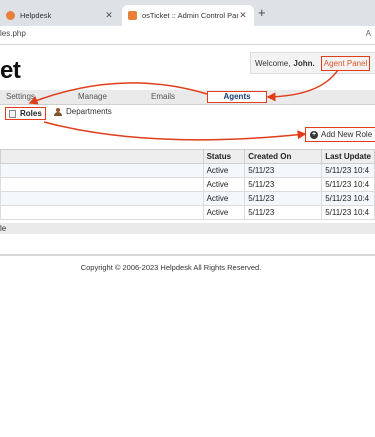  Describe the element at coordinates (10, 71) in the screenshot. I see `logo: et` at that location.